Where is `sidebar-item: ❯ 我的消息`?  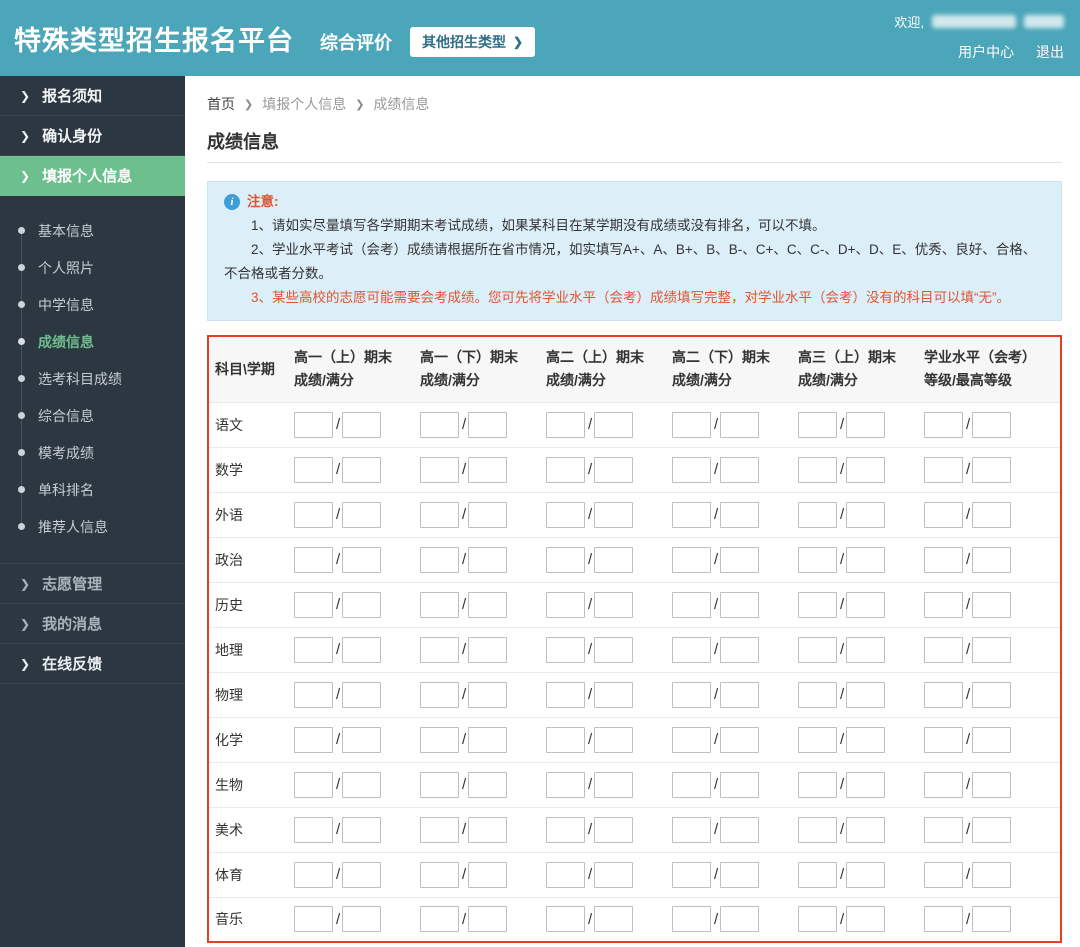 sidebar-item: ❯ 我的消息 is located at coordinates (92, 624).